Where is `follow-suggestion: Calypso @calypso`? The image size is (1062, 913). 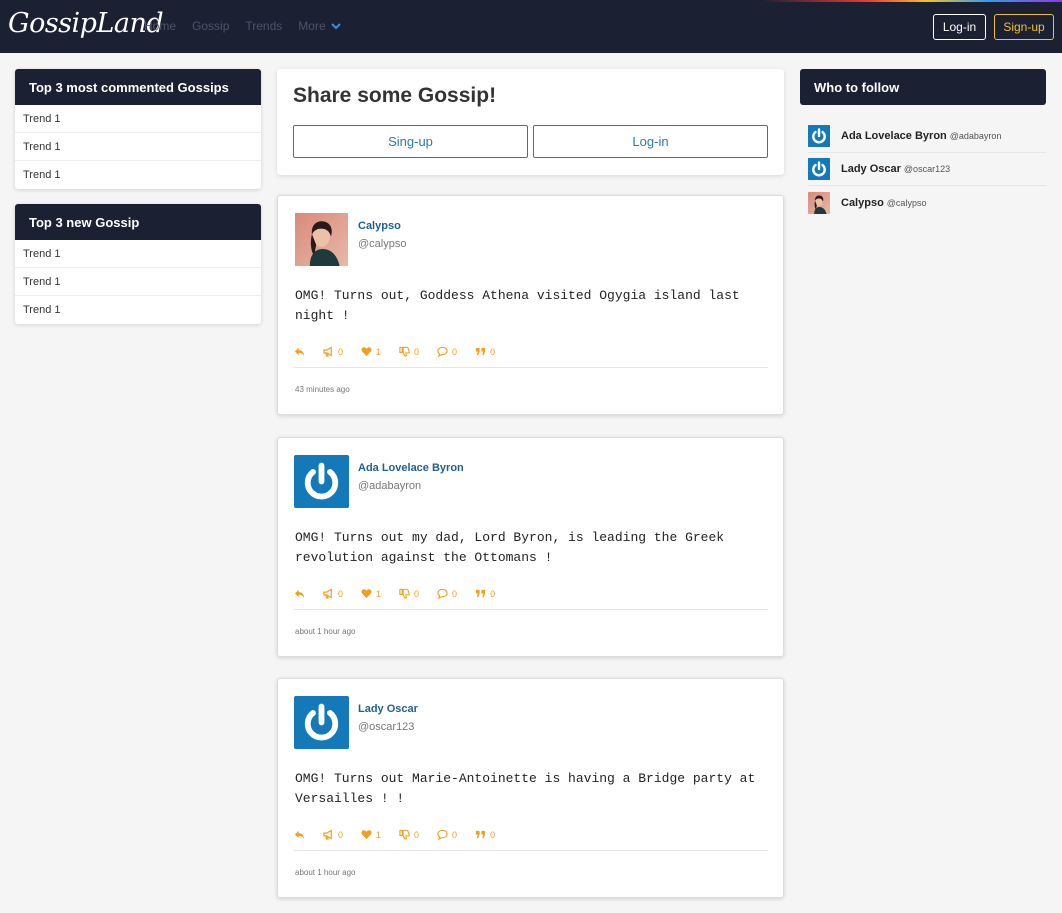 follow-suggestion: Calypso @calypso is located at coordinates (927, 202).